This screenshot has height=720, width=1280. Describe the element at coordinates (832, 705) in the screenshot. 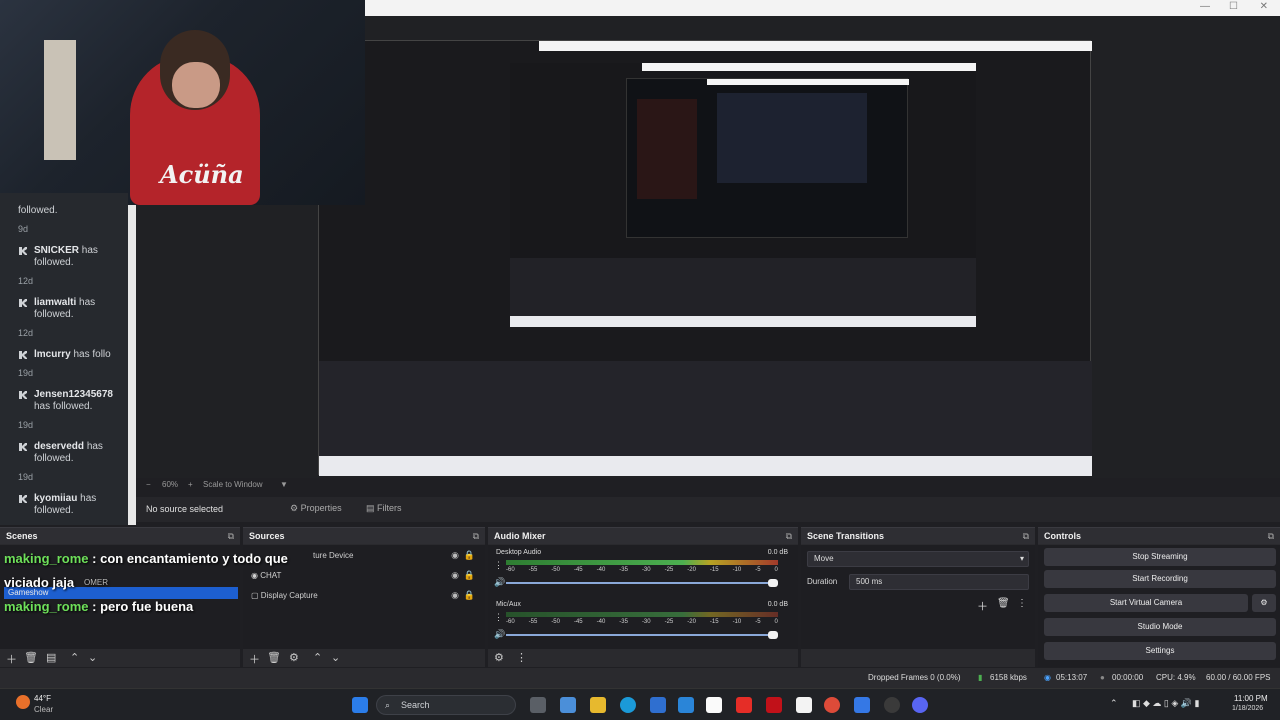

I see `chrome-icon` at that location.